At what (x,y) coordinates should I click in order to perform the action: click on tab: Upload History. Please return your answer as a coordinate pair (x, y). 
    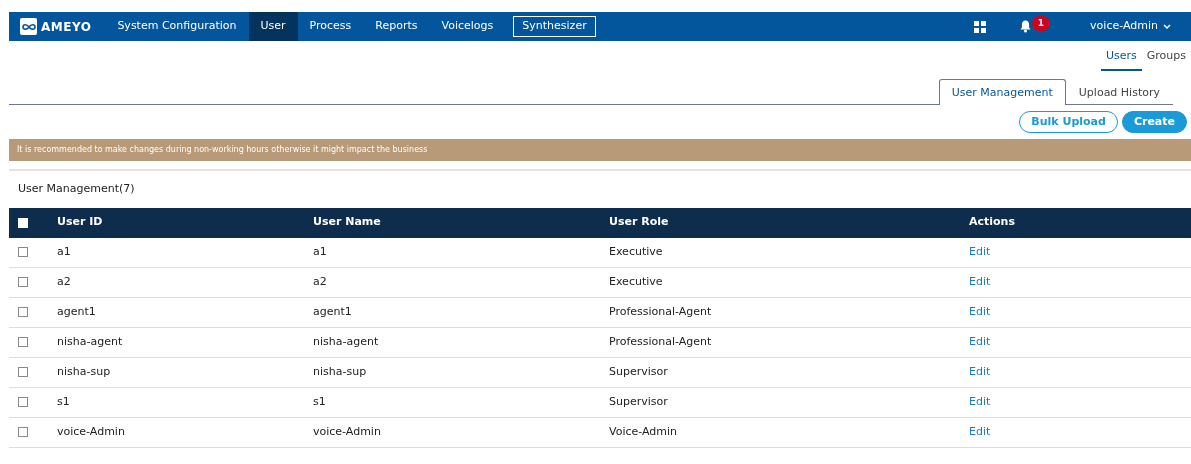
    Looking at the image, I should click on (1119, 91).